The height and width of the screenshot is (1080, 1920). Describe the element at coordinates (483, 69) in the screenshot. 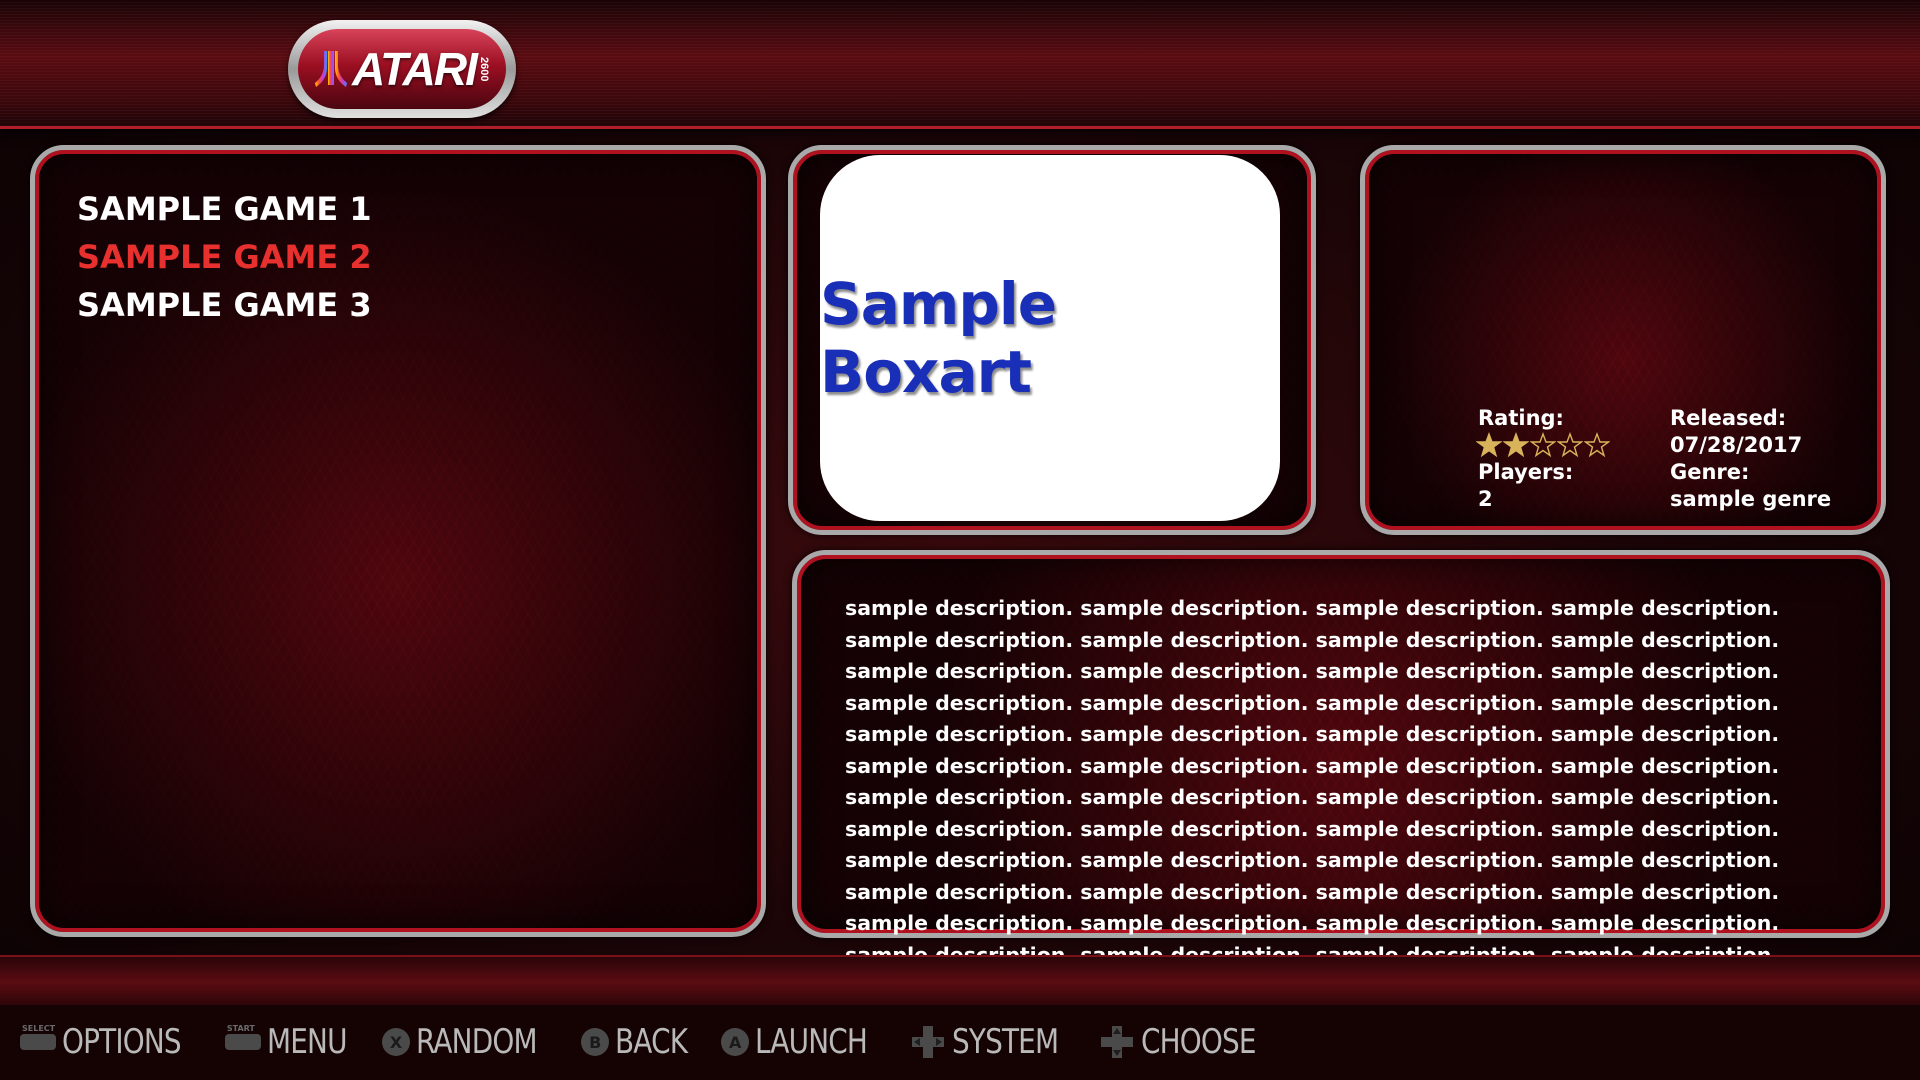

I see `logo-subtext: 2600` at that location.